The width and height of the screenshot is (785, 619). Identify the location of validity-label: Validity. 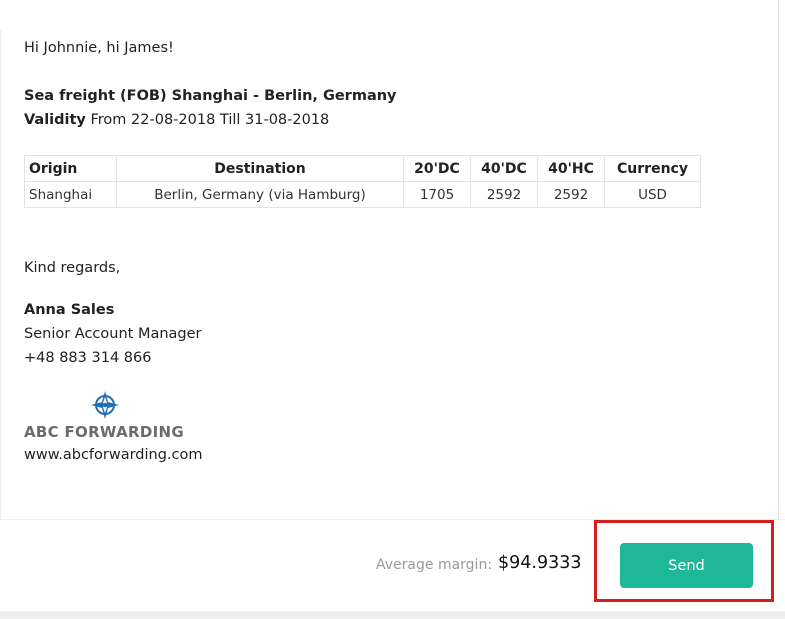
(55, 120).